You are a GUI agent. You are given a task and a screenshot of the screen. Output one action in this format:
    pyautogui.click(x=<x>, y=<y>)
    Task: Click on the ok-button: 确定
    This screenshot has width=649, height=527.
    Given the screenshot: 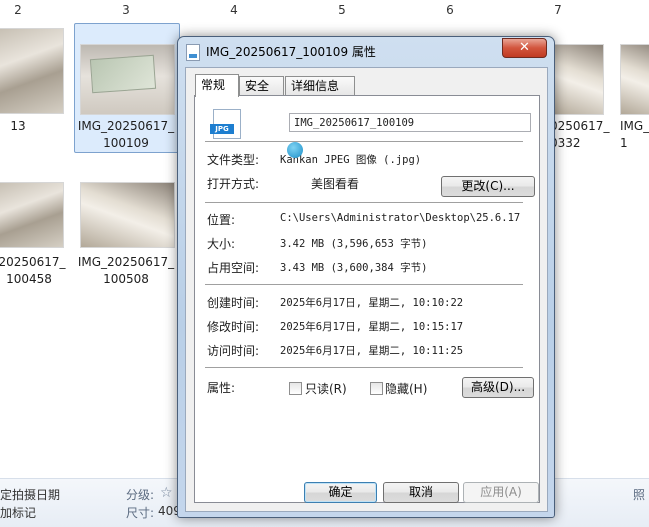 What is the action you would take?
    pyautogui.click(x=340, y=492)
    